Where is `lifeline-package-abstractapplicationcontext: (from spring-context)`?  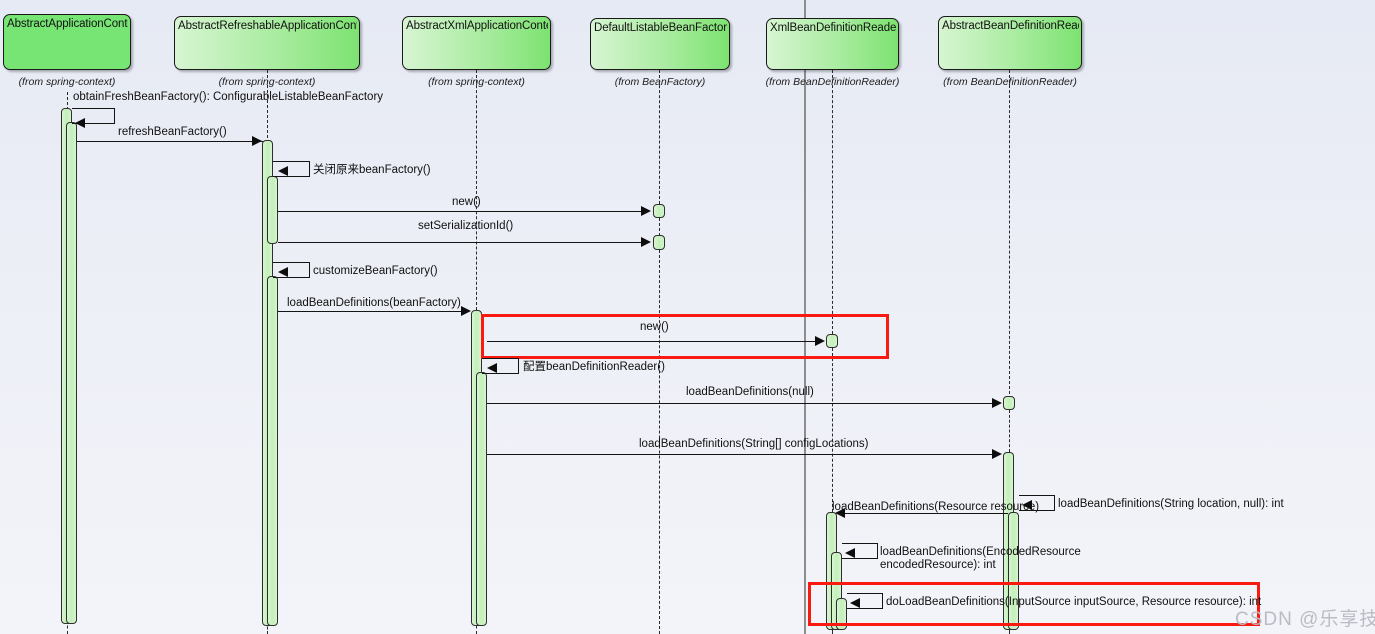 lifeline-package-abstractapplicationcontext: (from spring-context) is located at coordinates (67, 82).